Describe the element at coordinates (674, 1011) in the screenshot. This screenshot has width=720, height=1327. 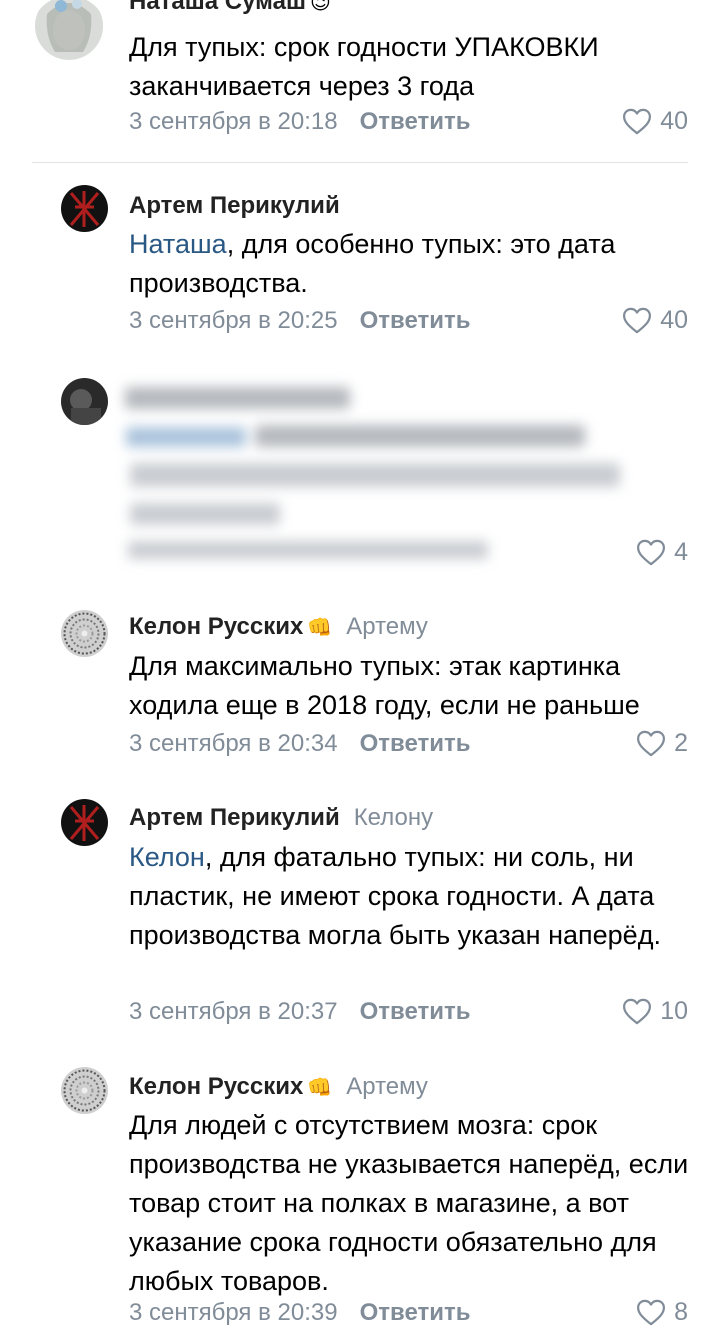
I see `like-count: 10` at that location.